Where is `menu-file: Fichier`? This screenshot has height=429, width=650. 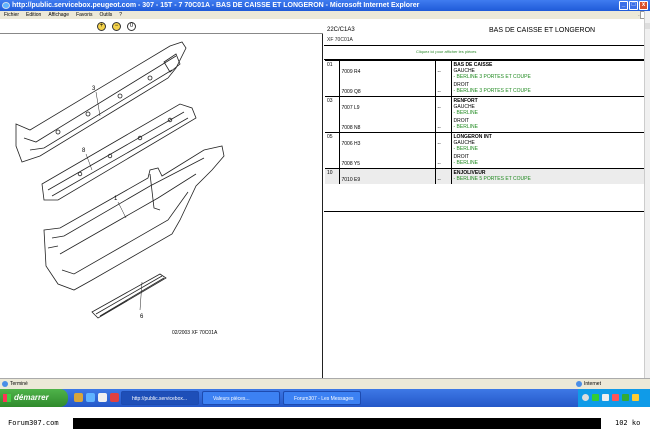 menu-file: Fichier is located at coordinates (11, 15).